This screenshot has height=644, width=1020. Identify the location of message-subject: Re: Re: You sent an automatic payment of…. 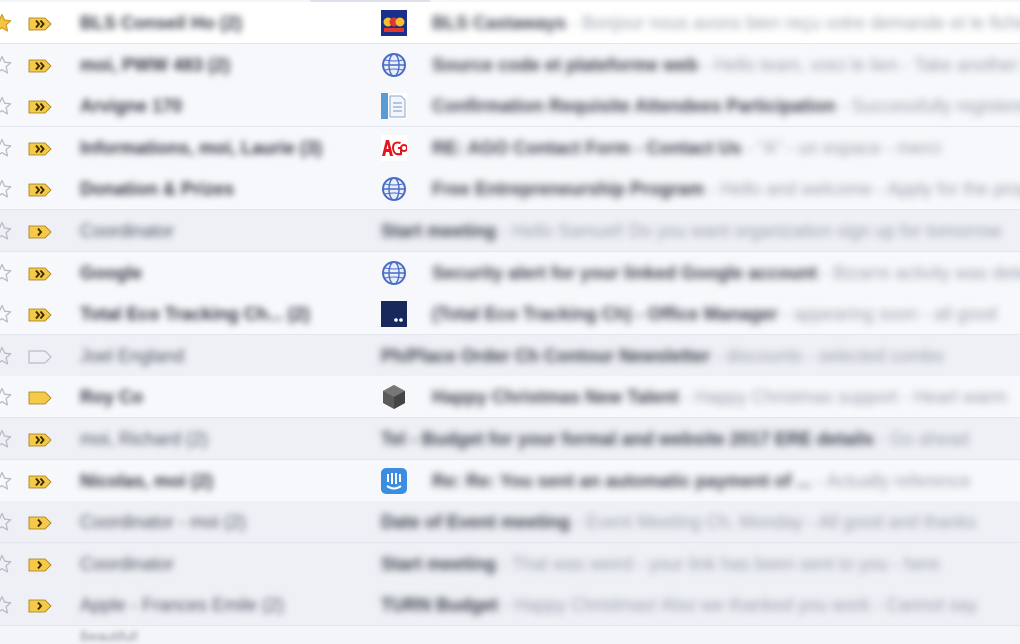
(622, 480).